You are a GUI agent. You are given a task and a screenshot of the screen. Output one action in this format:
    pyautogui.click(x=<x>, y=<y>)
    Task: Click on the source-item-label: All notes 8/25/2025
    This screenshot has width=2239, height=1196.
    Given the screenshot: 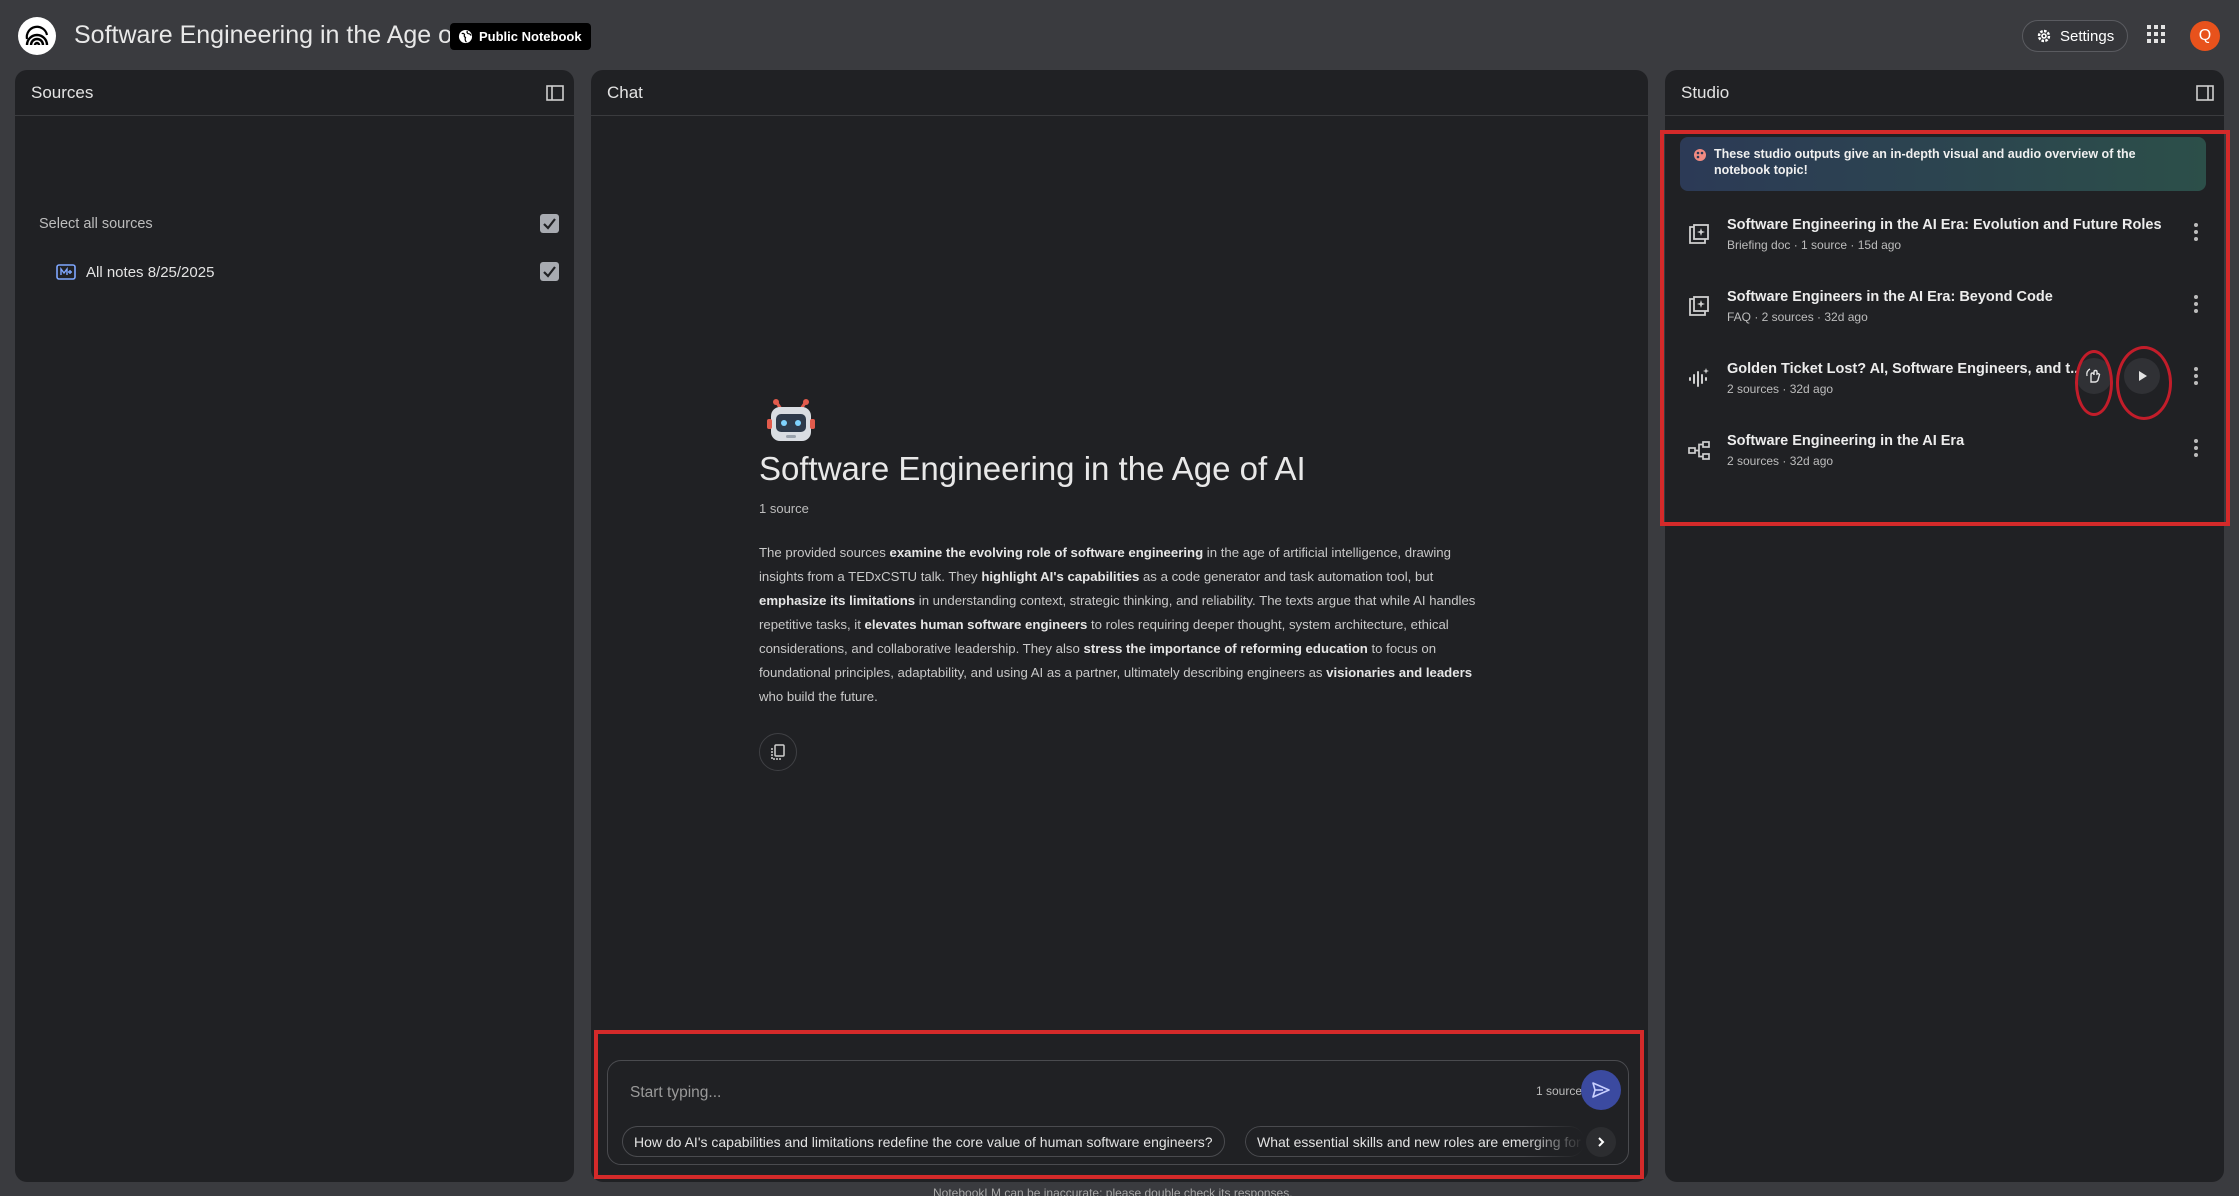 What is the action you would take?
    pyautogui.click(x=150, y=272)
    